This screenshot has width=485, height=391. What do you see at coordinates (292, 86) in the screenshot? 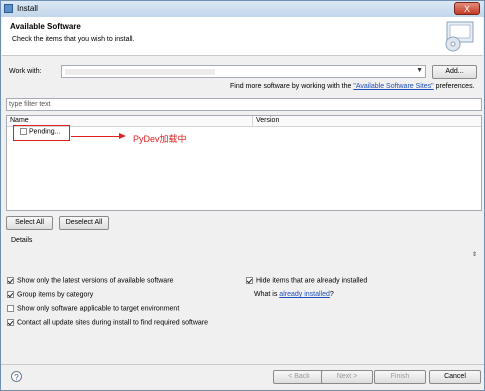
I see `hint-prefix: Find more software by working with the` at bounding box center [292, 86].